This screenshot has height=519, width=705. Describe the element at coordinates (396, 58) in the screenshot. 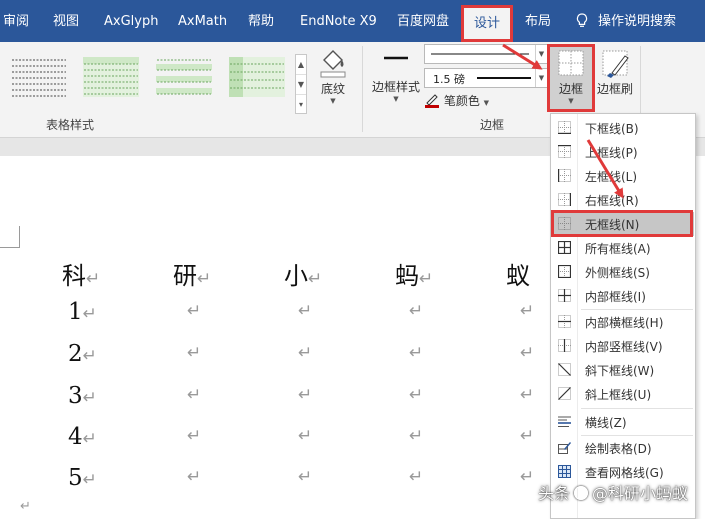

I see `border-style-icon` at that location.